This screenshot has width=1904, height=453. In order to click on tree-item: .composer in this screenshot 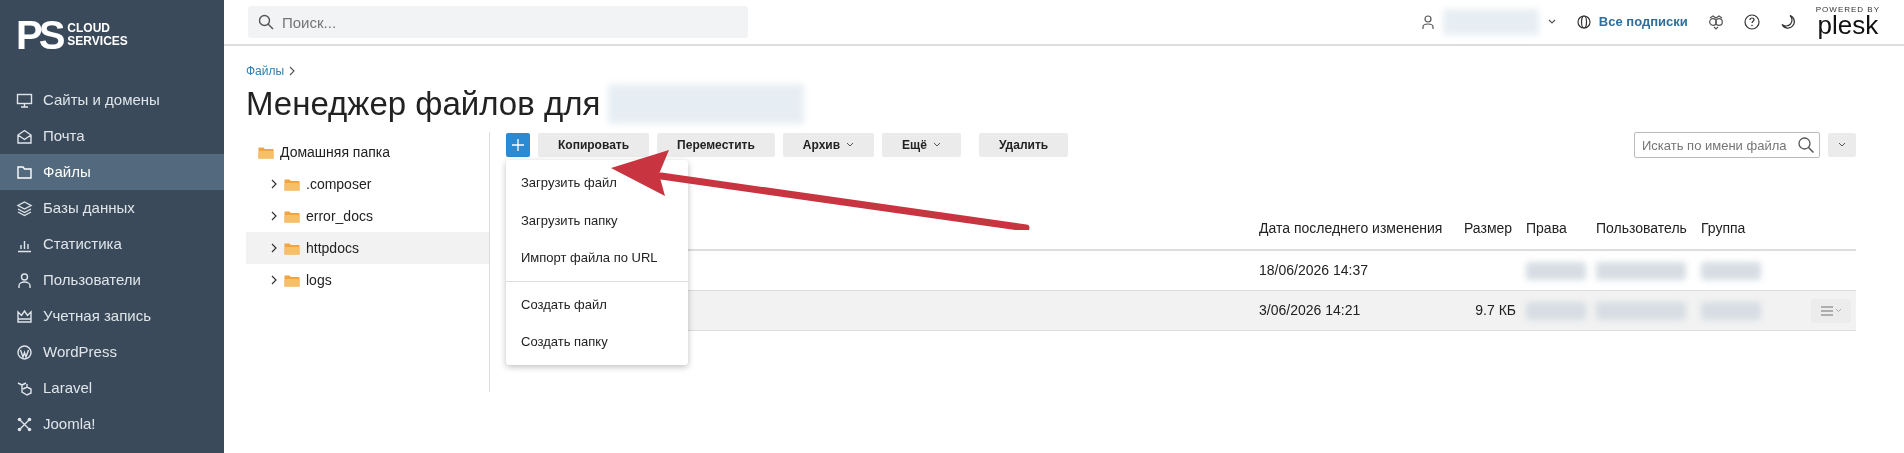, I will do `click(367, 184)`.